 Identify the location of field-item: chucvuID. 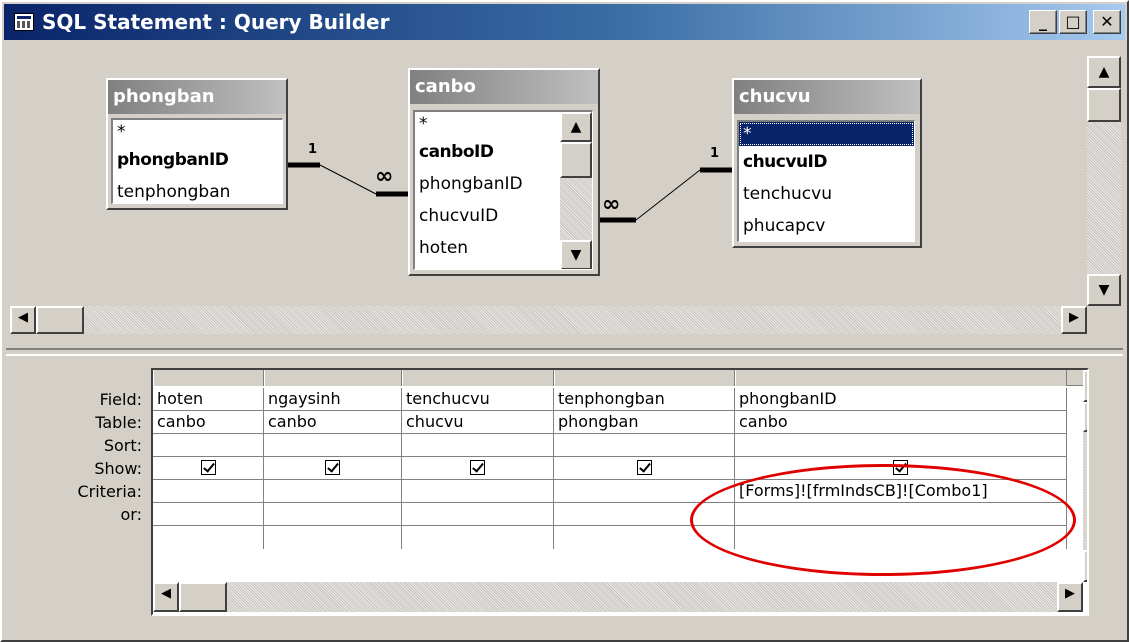
(826, 162).